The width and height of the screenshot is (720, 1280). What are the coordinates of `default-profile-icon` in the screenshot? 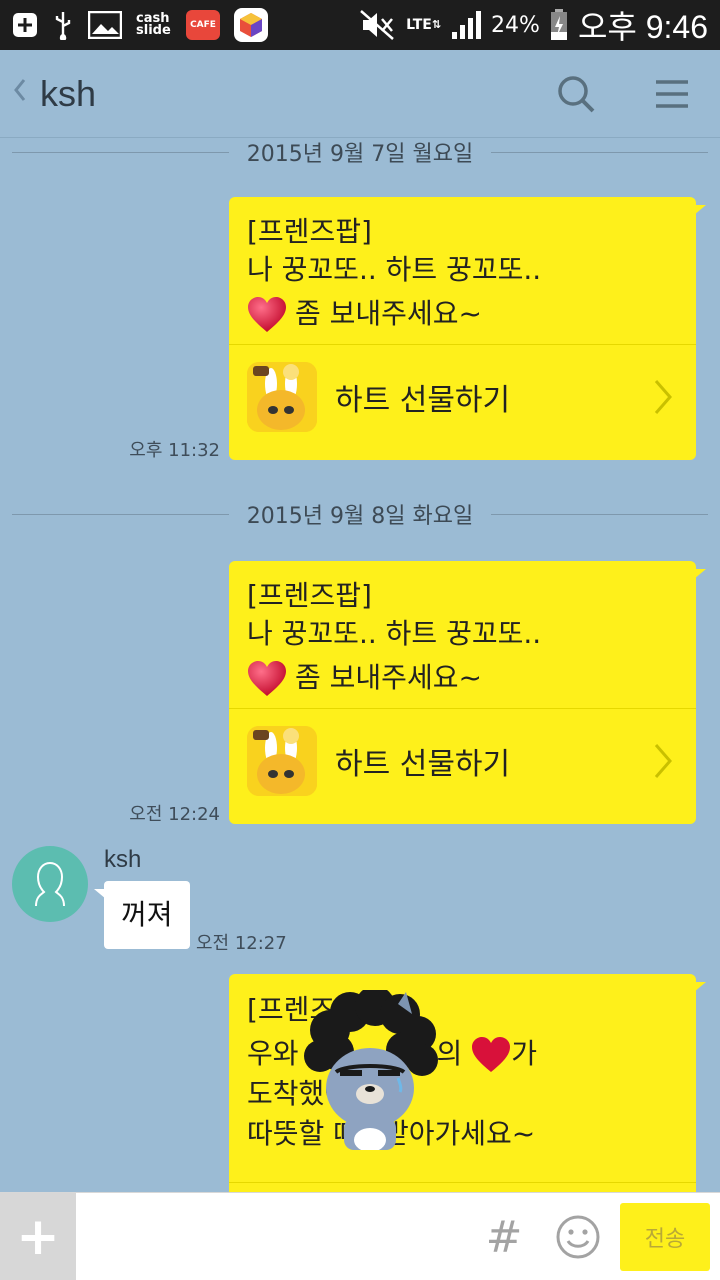 It's located at (50, 884).